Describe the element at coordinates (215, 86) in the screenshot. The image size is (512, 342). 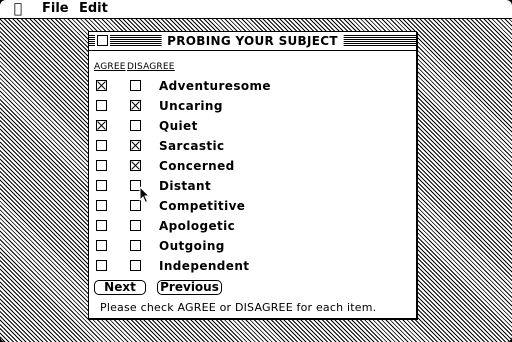
I see `item-label: Adventuresome` at that location.